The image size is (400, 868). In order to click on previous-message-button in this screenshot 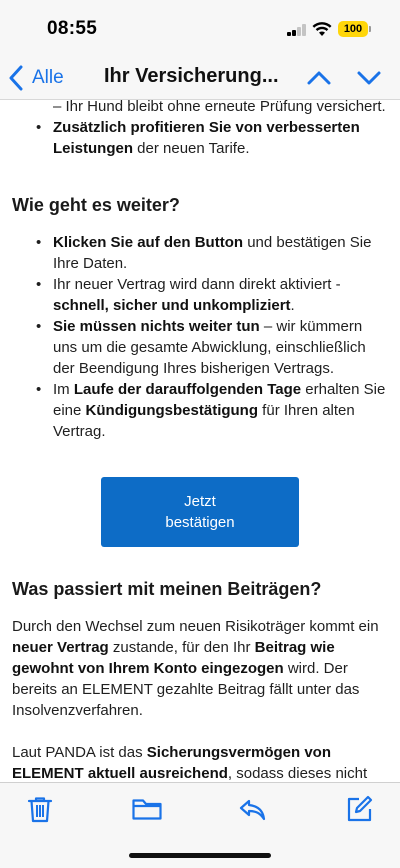, I will do `click(319, 78)`.